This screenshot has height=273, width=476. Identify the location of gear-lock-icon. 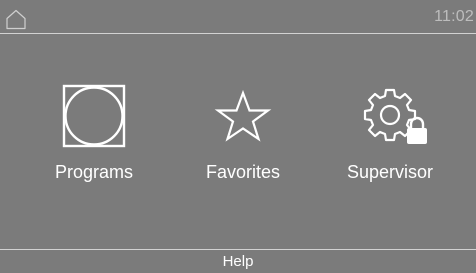
(395, 116).